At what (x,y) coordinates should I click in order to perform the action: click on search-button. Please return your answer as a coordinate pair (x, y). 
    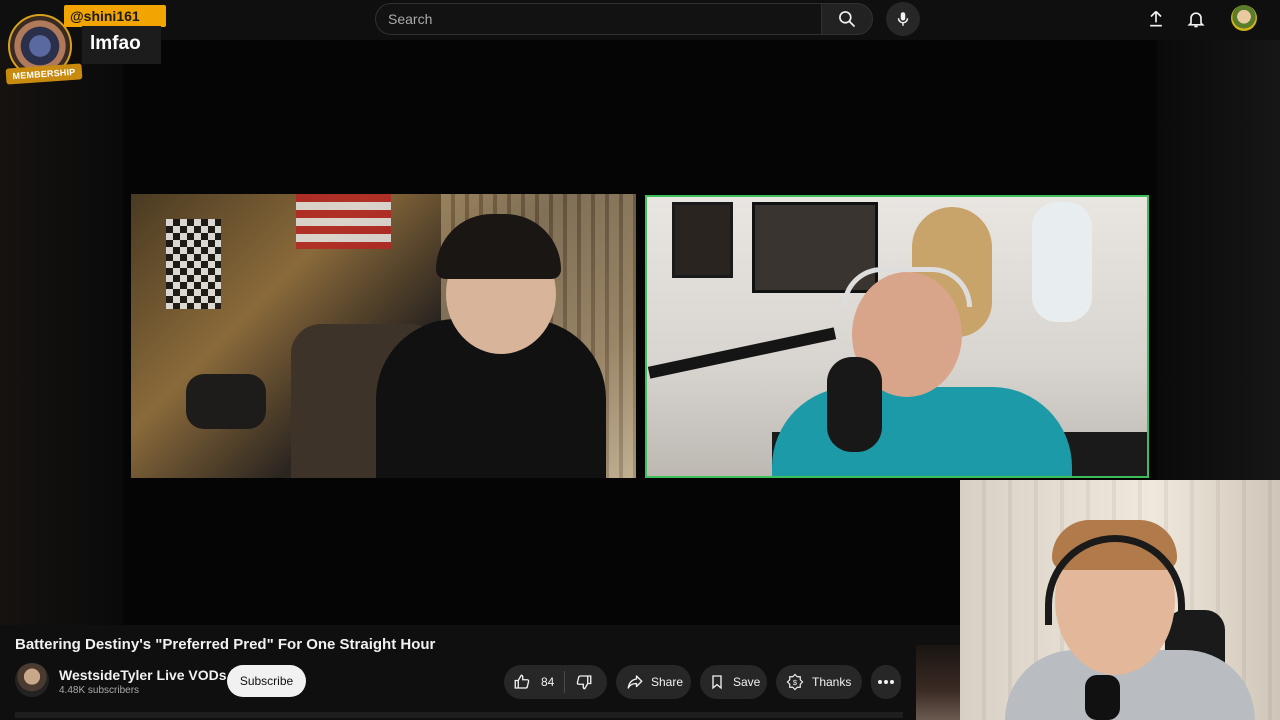
    Looking at the image, I should click on (847, 19).